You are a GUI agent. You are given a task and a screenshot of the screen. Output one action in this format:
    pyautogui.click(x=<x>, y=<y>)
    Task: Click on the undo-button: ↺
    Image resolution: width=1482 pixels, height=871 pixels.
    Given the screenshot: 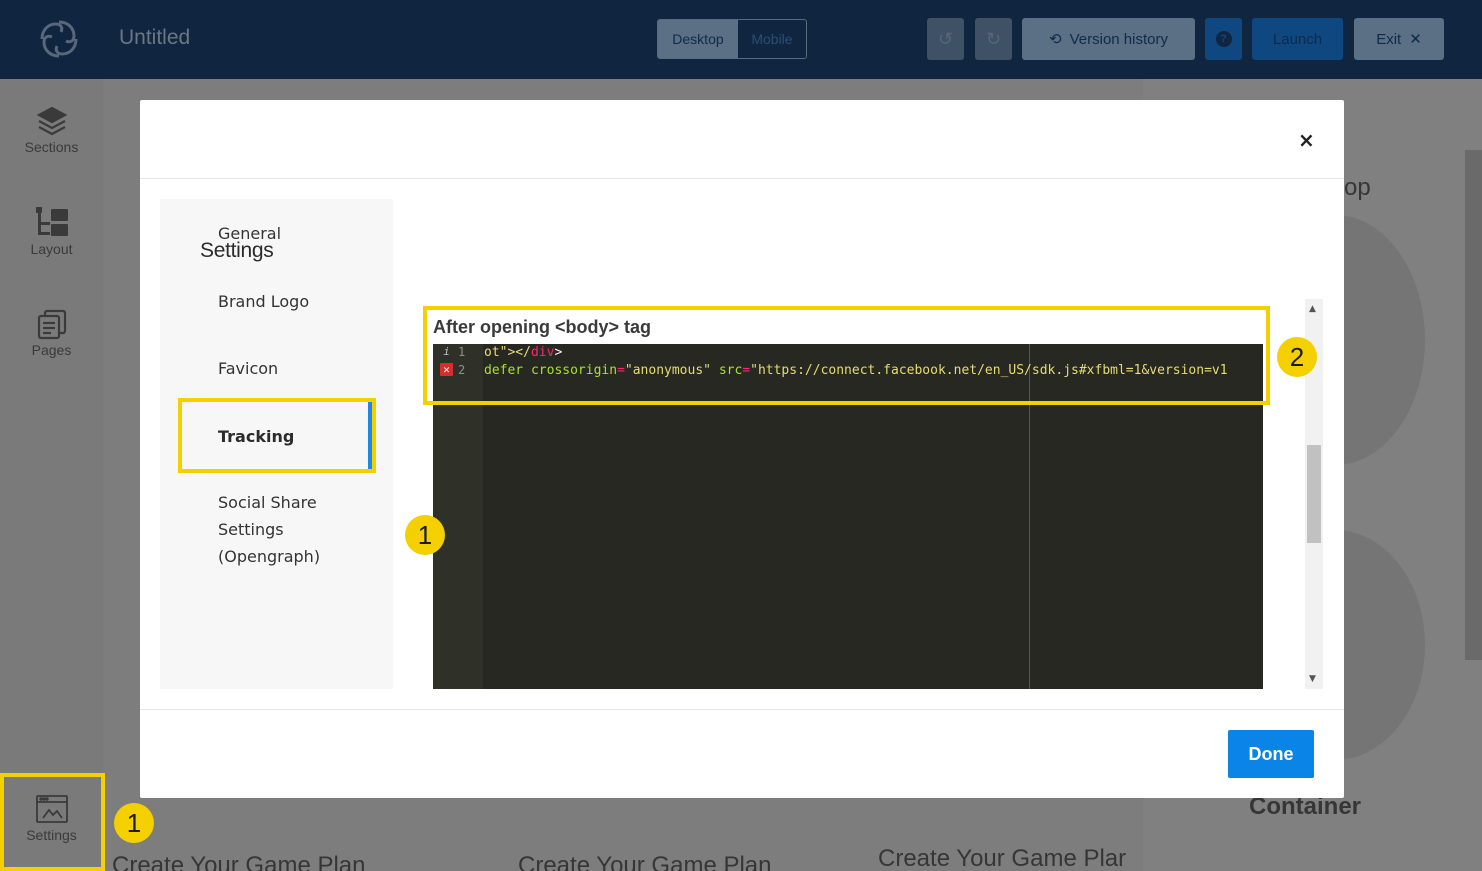 What is the action you would take?
    pyautogui.click(x=945, y=39)
    